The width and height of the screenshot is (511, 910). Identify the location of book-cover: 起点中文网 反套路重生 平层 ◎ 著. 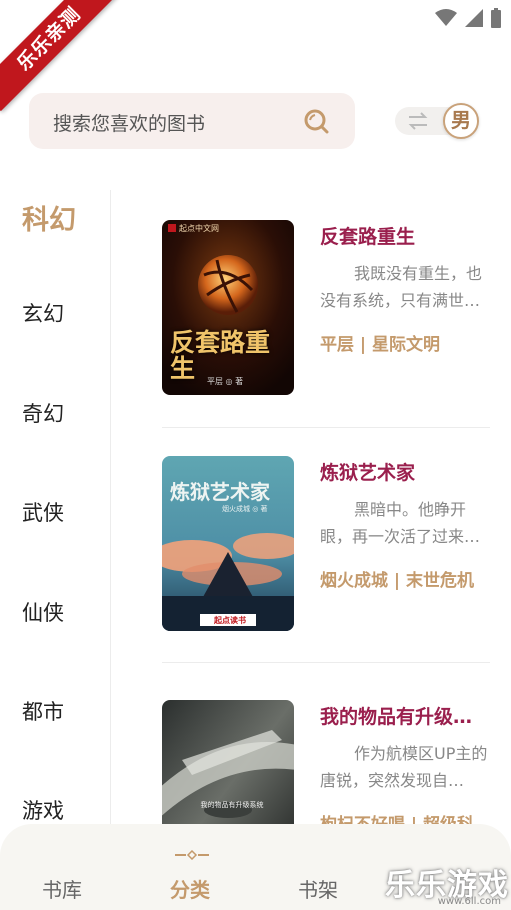
(228, 307).